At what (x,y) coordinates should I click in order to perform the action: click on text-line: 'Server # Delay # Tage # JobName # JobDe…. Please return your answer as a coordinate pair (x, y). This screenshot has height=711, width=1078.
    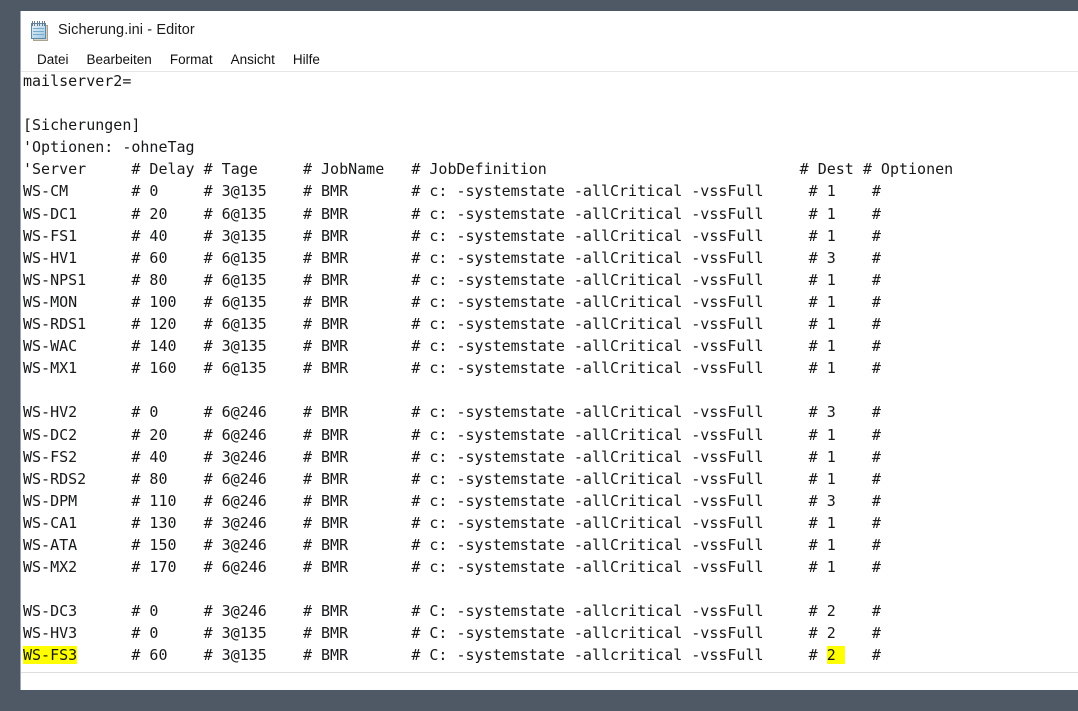
    Looking at the image, I should click on (488, 169).